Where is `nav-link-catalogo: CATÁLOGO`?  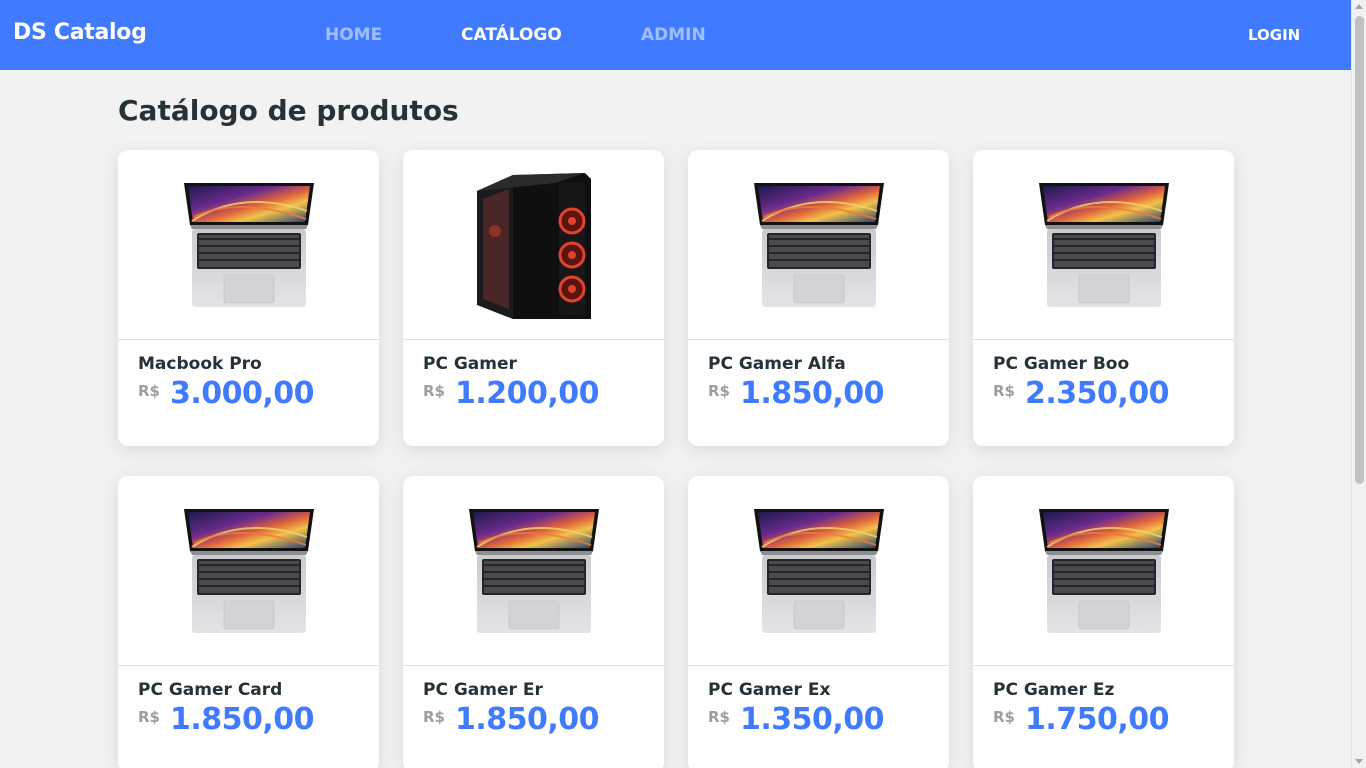
nav-link-catalogo: CATÁLOGO is located at coordinates (511, 35).